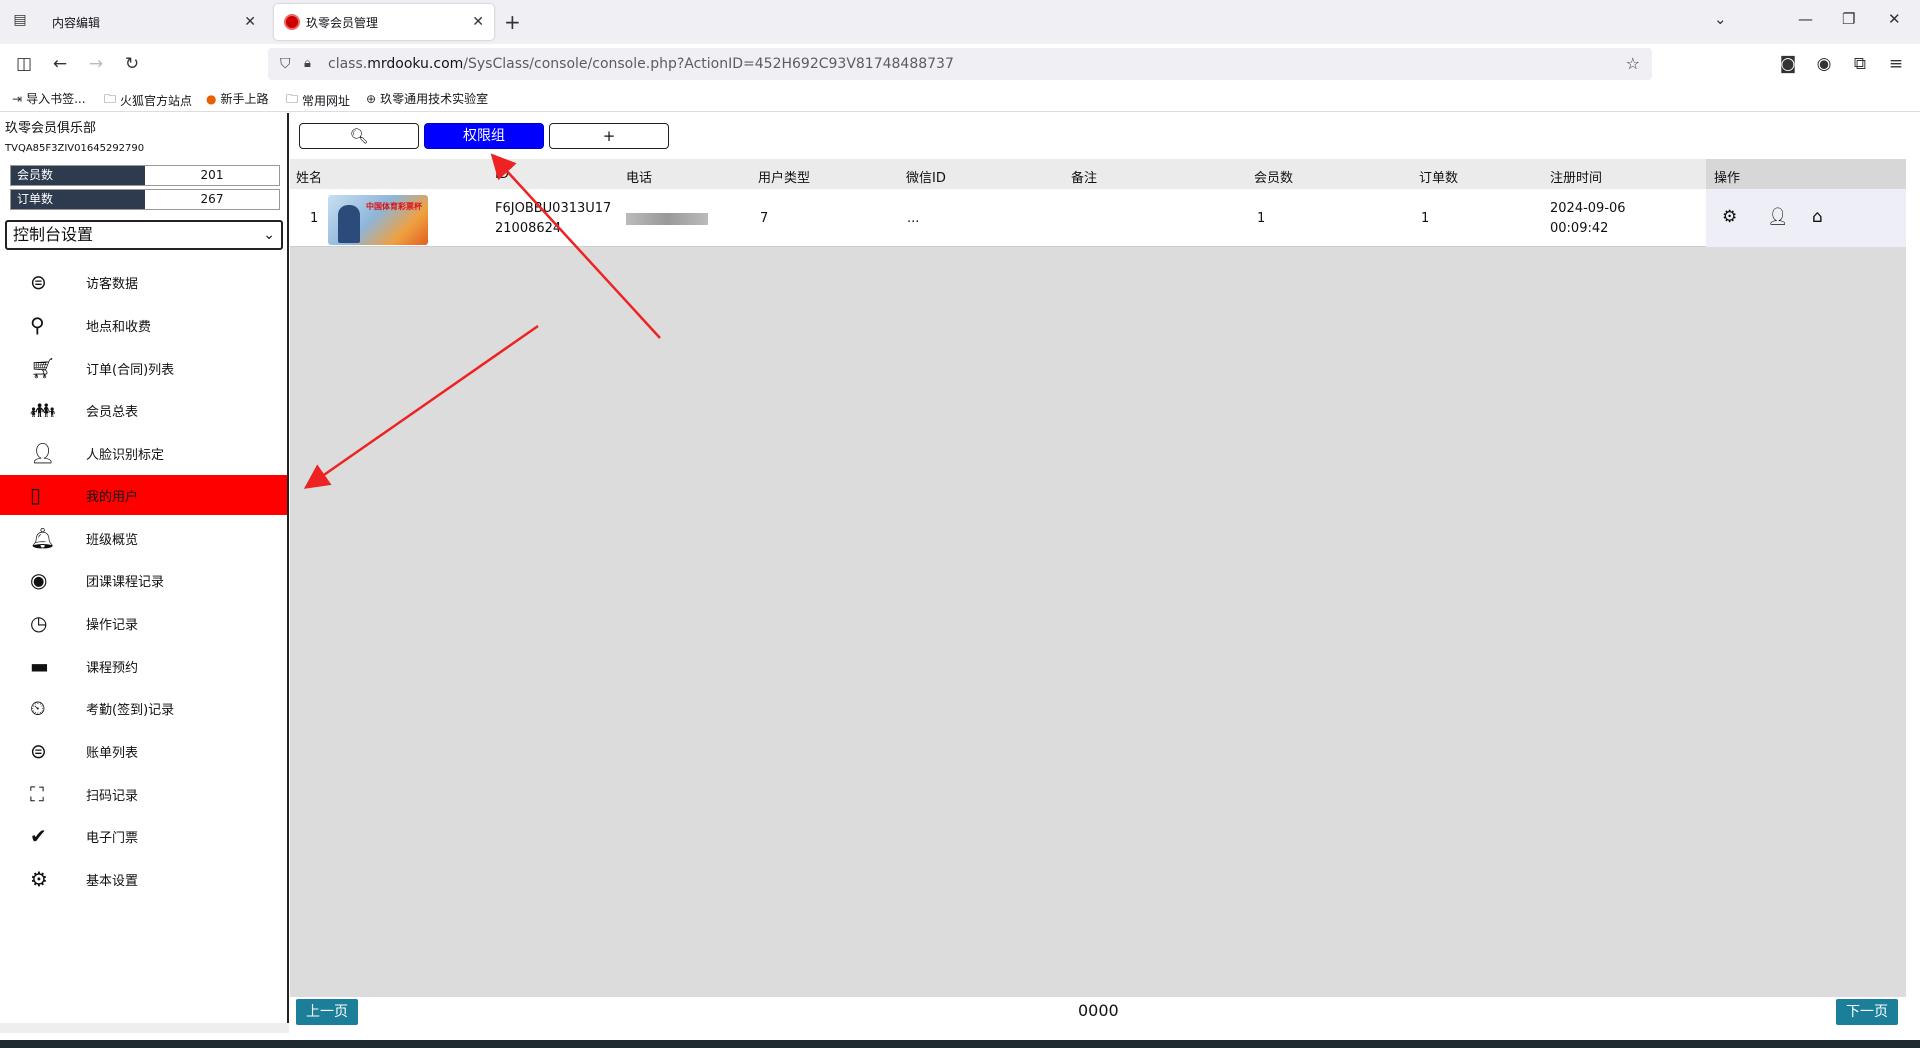 The width and height of the screenshot is (1920, 1048). I want to click on row-members: 1, so click(1261, 218).